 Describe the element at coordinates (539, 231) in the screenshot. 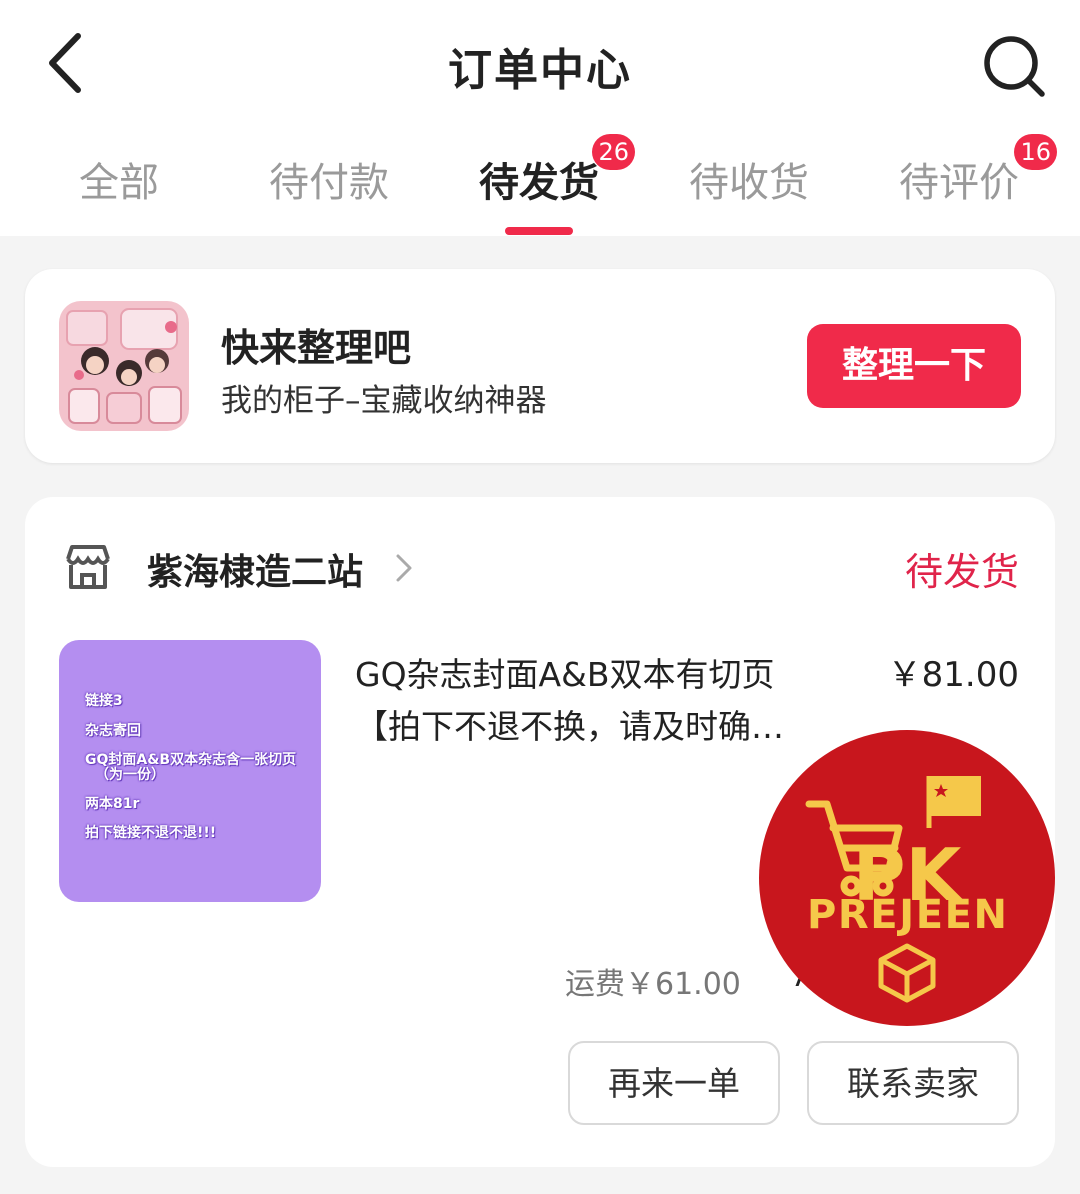

I see `active-tab-indicator` at that location.